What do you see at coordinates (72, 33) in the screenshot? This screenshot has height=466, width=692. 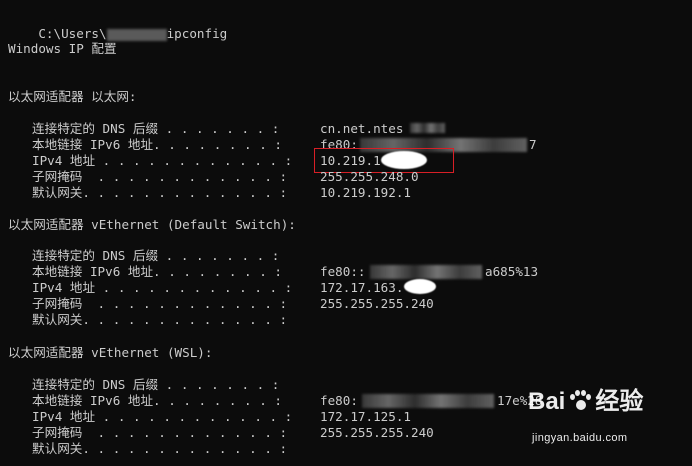 I see `command-prefix: C:\Users\` at bounding box center [72, 33].